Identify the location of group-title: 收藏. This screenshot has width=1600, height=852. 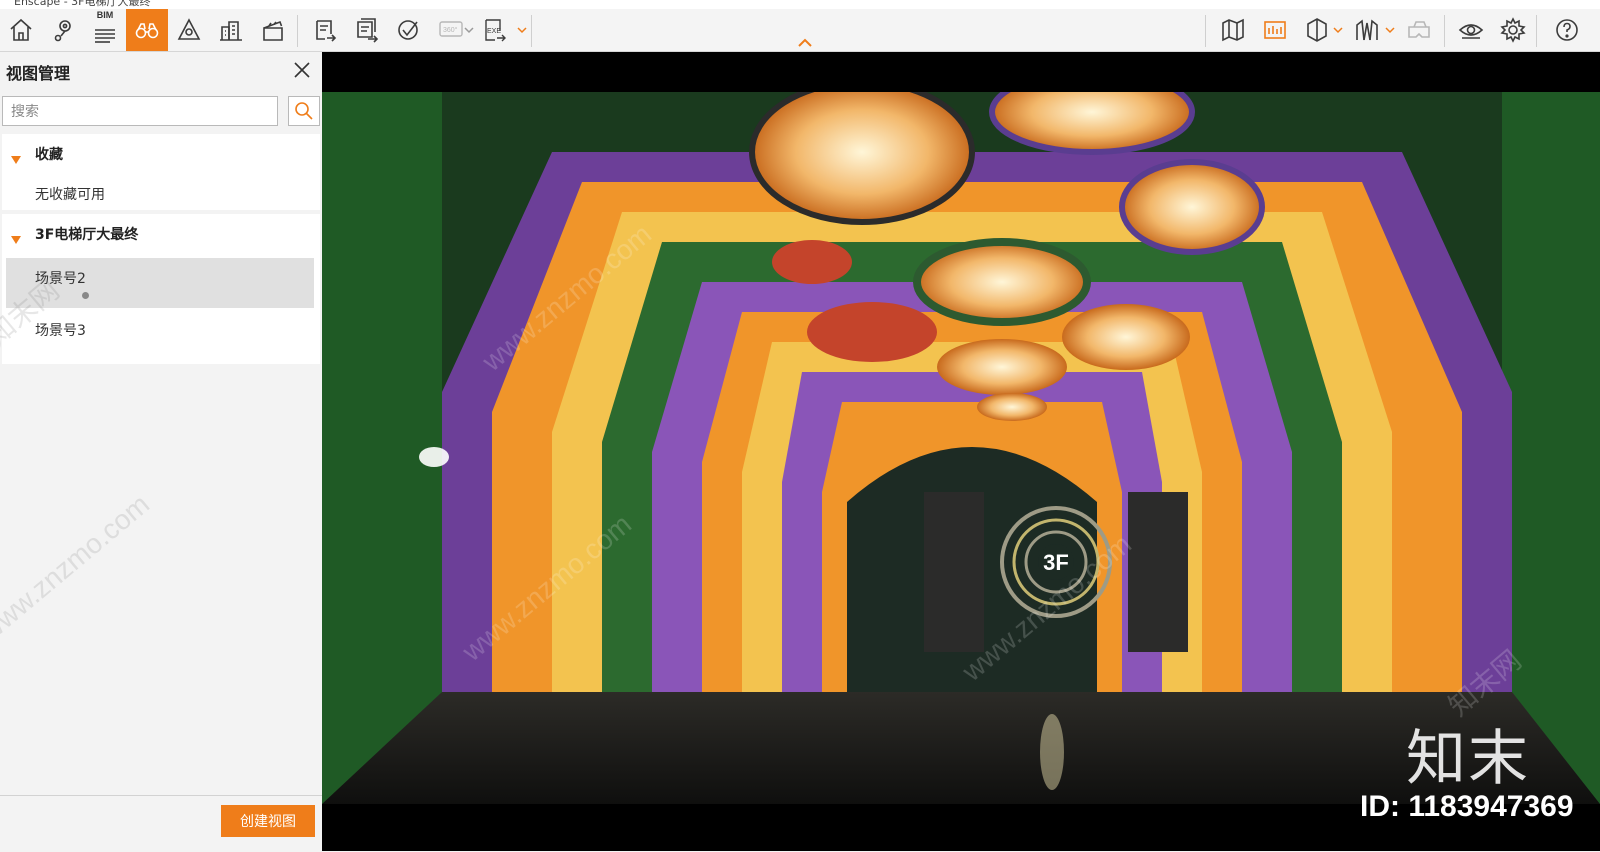
(49, 155).